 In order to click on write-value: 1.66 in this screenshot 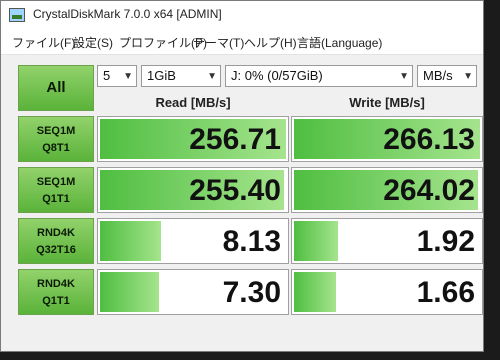, I will do `click(445, 292)`.